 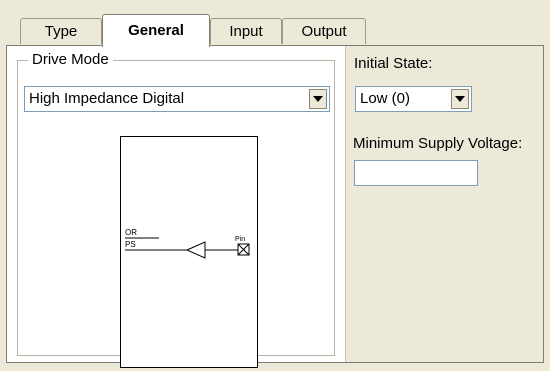 I want to click on drive-mode-value: High Impedance Digital, so click(x=107, y=98).